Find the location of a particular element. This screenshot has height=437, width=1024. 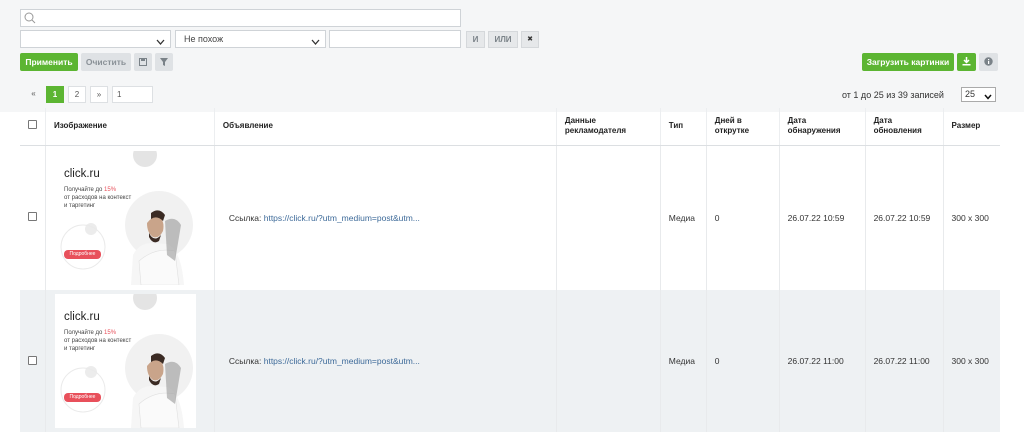

condition-select-value: Не похож is located at coordinates (204, 39).